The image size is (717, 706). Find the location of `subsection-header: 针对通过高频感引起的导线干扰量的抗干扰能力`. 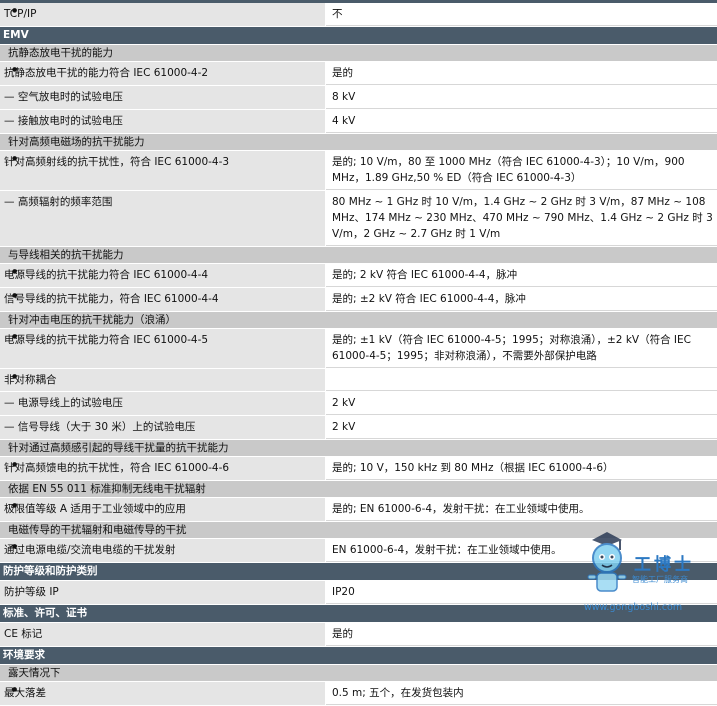

subsection-header: 针对通过高频感引起的导线干扰量的抗干扰能力 is located at coordinates (358, 448).